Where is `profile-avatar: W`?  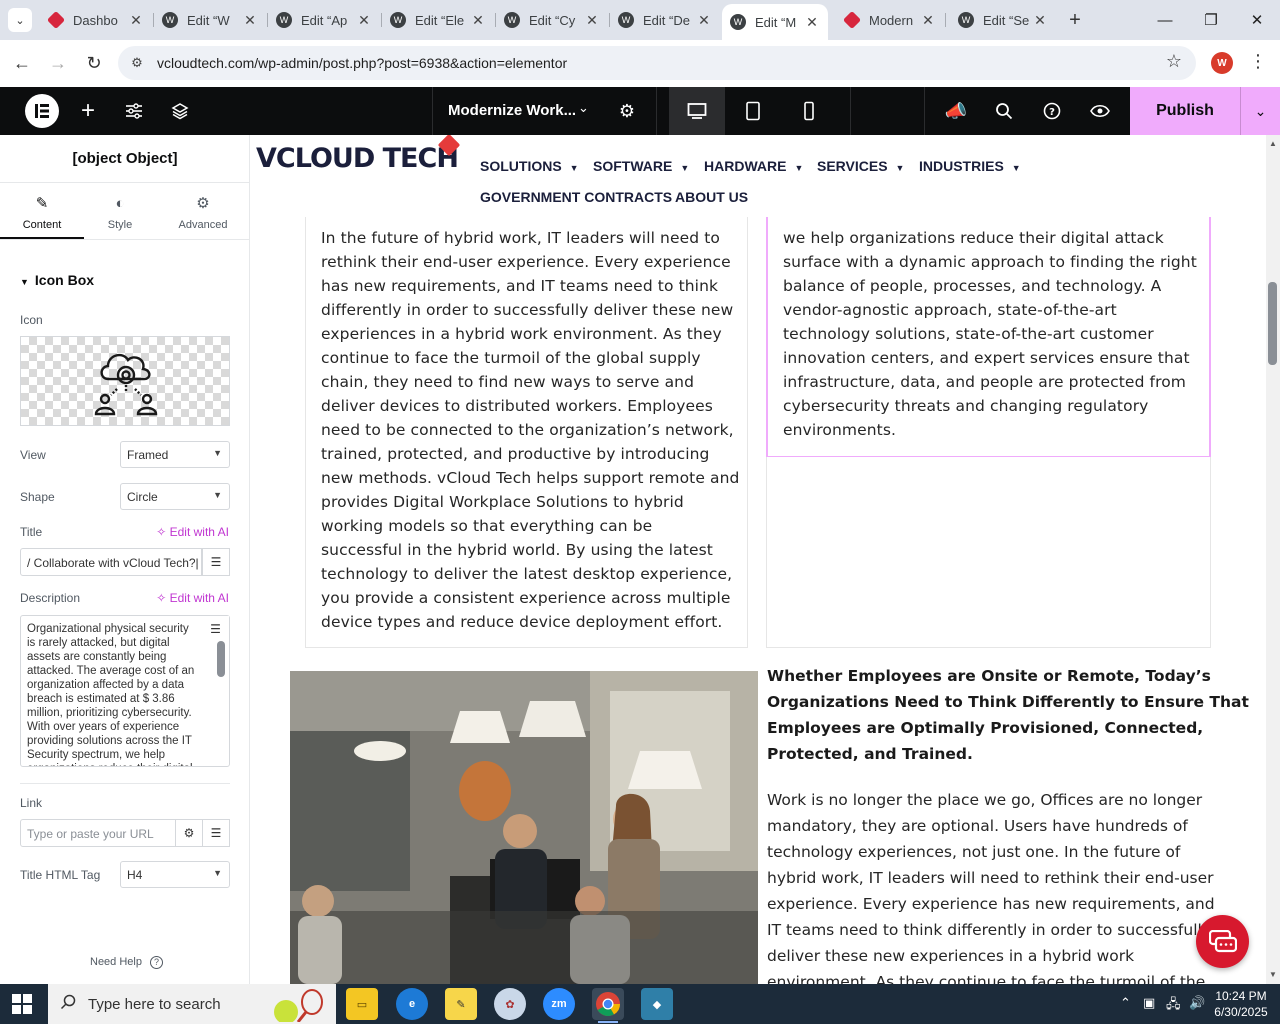
profile-avatar: W is located at coordinates (1222, 63).